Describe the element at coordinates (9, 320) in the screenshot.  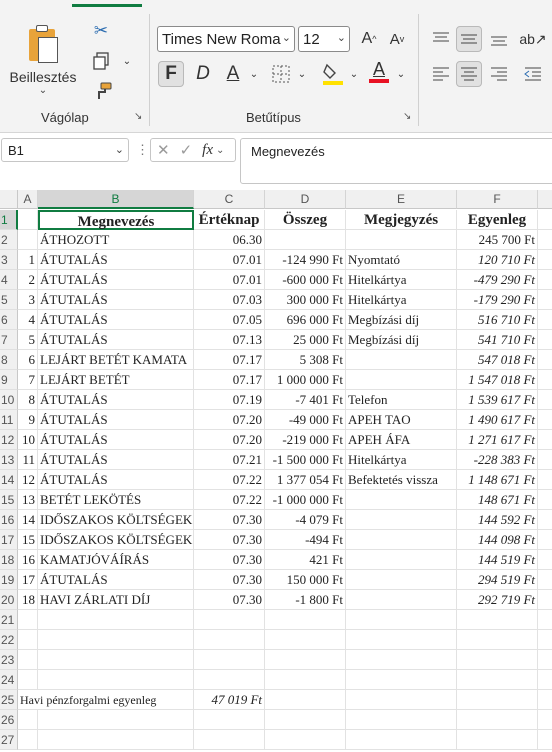
I see `row-header: 6` at that location.